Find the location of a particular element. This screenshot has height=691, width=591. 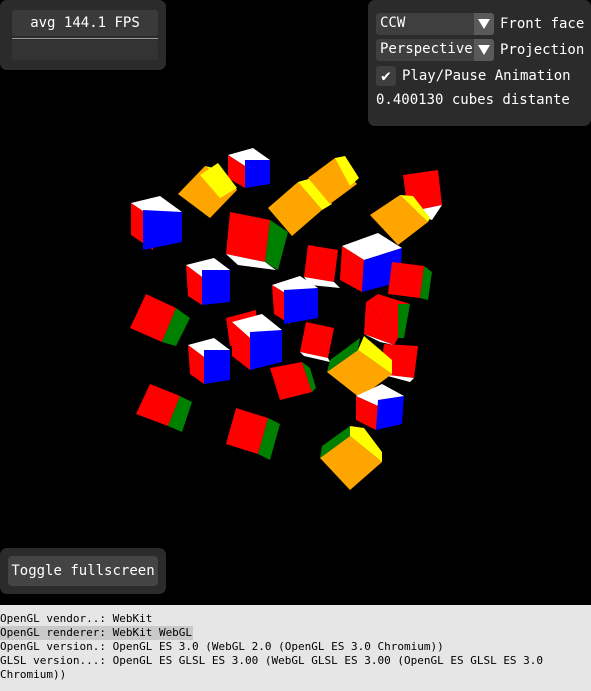

toggle-fullscreen-button: Toggle fullscreen is located at coordinates (83, 571).